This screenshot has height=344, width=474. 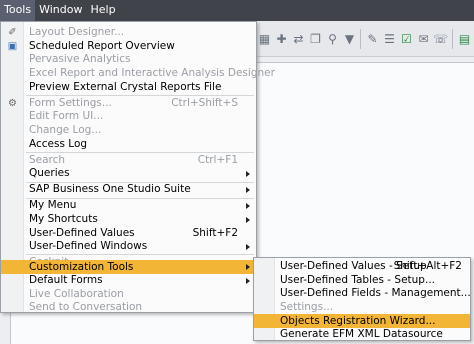 I want to click on menu-item-search: Search Ctrl+F1, so click(x=128, y=161).